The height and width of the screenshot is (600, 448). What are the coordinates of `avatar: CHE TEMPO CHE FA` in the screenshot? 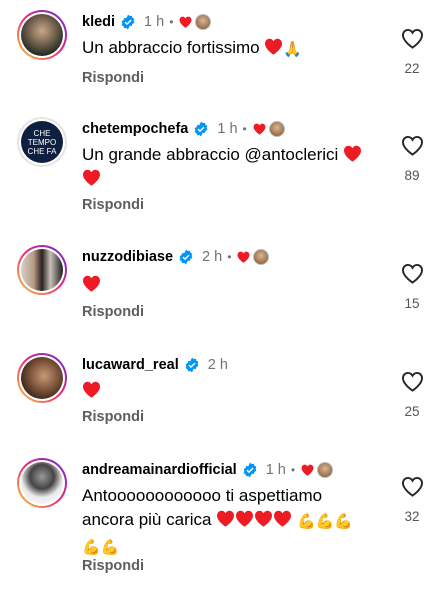 It's located at (42, 142).